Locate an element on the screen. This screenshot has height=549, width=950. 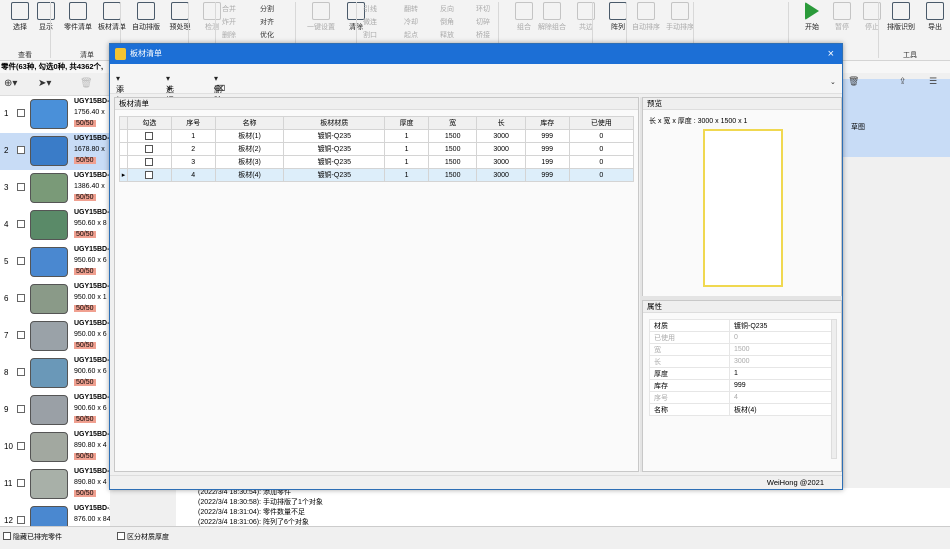
cursor-icon: ➤▾ is located at coordinates (44, 83).